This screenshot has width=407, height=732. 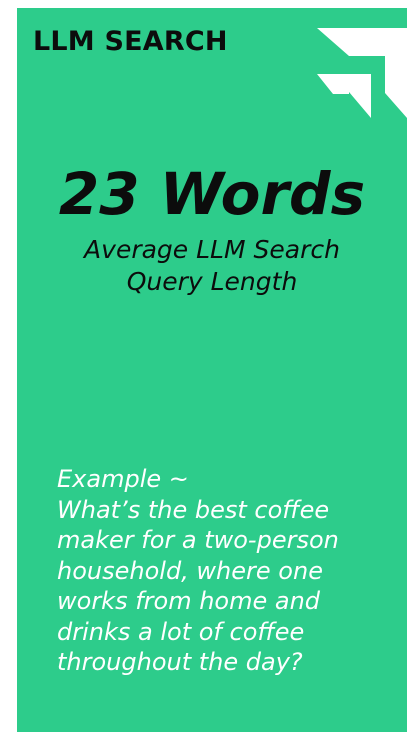 What do you see at coordinates (362, 73) in the screenshot?
I see `arrow-up-right-icon` at bounding box center [362, 73].